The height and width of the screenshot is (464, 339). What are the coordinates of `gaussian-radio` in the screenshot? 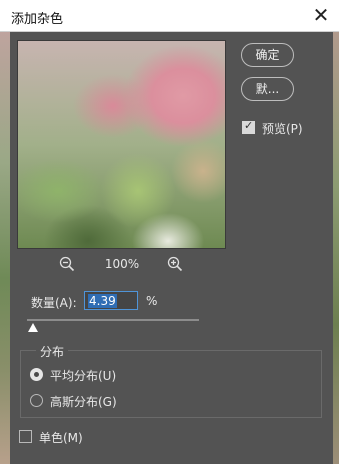 It's located at (36, 400).